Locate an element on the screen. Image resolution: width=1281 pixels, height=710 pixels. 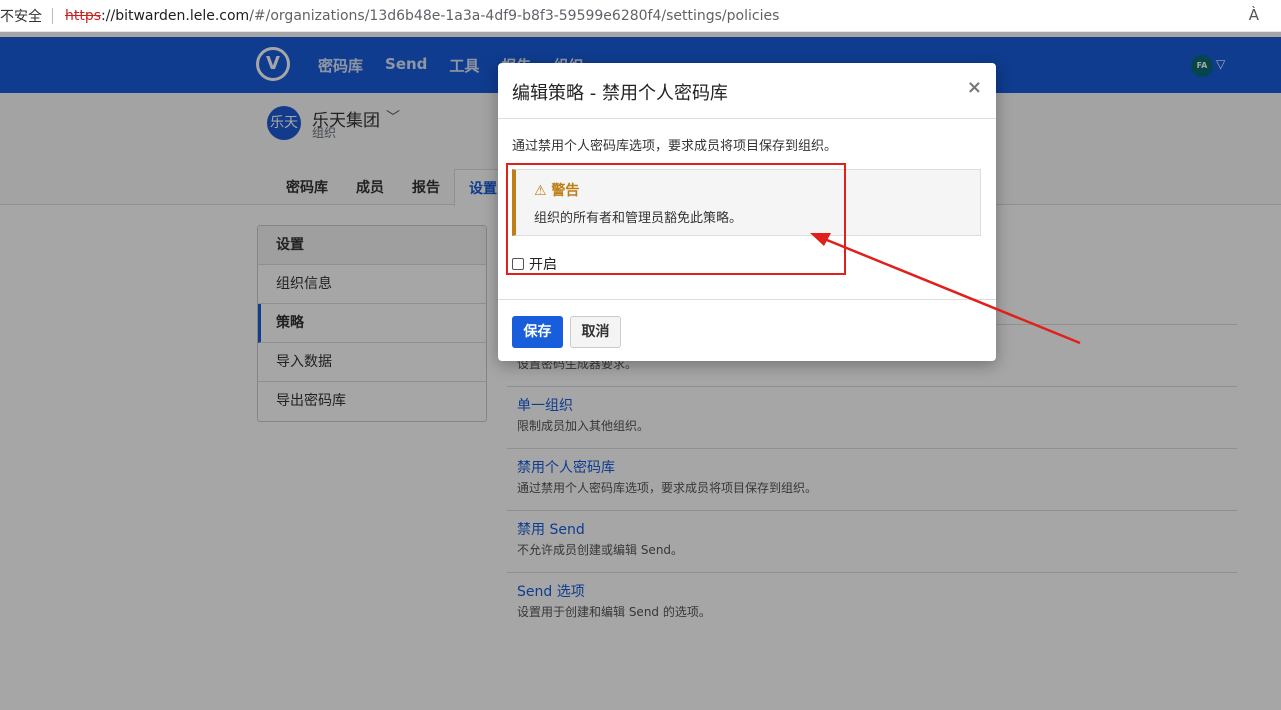
close-icon: × is located at coordinates (974, 87).